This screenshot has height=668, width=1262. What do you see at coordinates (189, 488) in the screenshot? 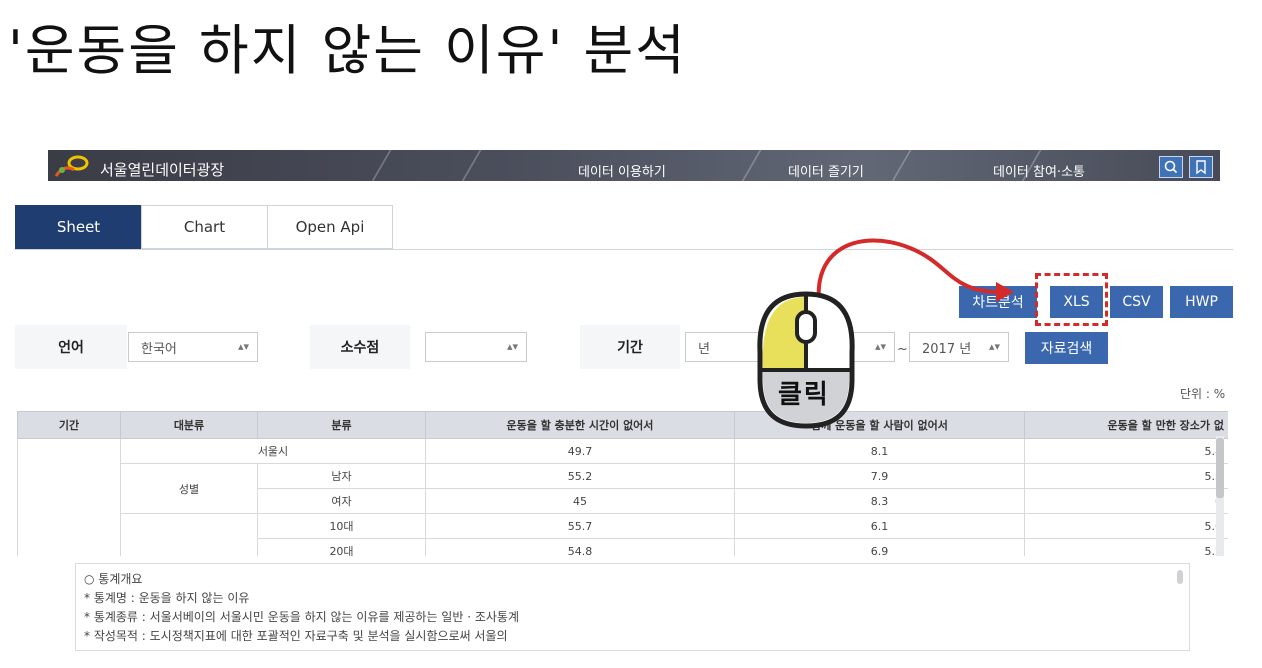
I see `group-cell: 성별` at bounding box center [189, 488].